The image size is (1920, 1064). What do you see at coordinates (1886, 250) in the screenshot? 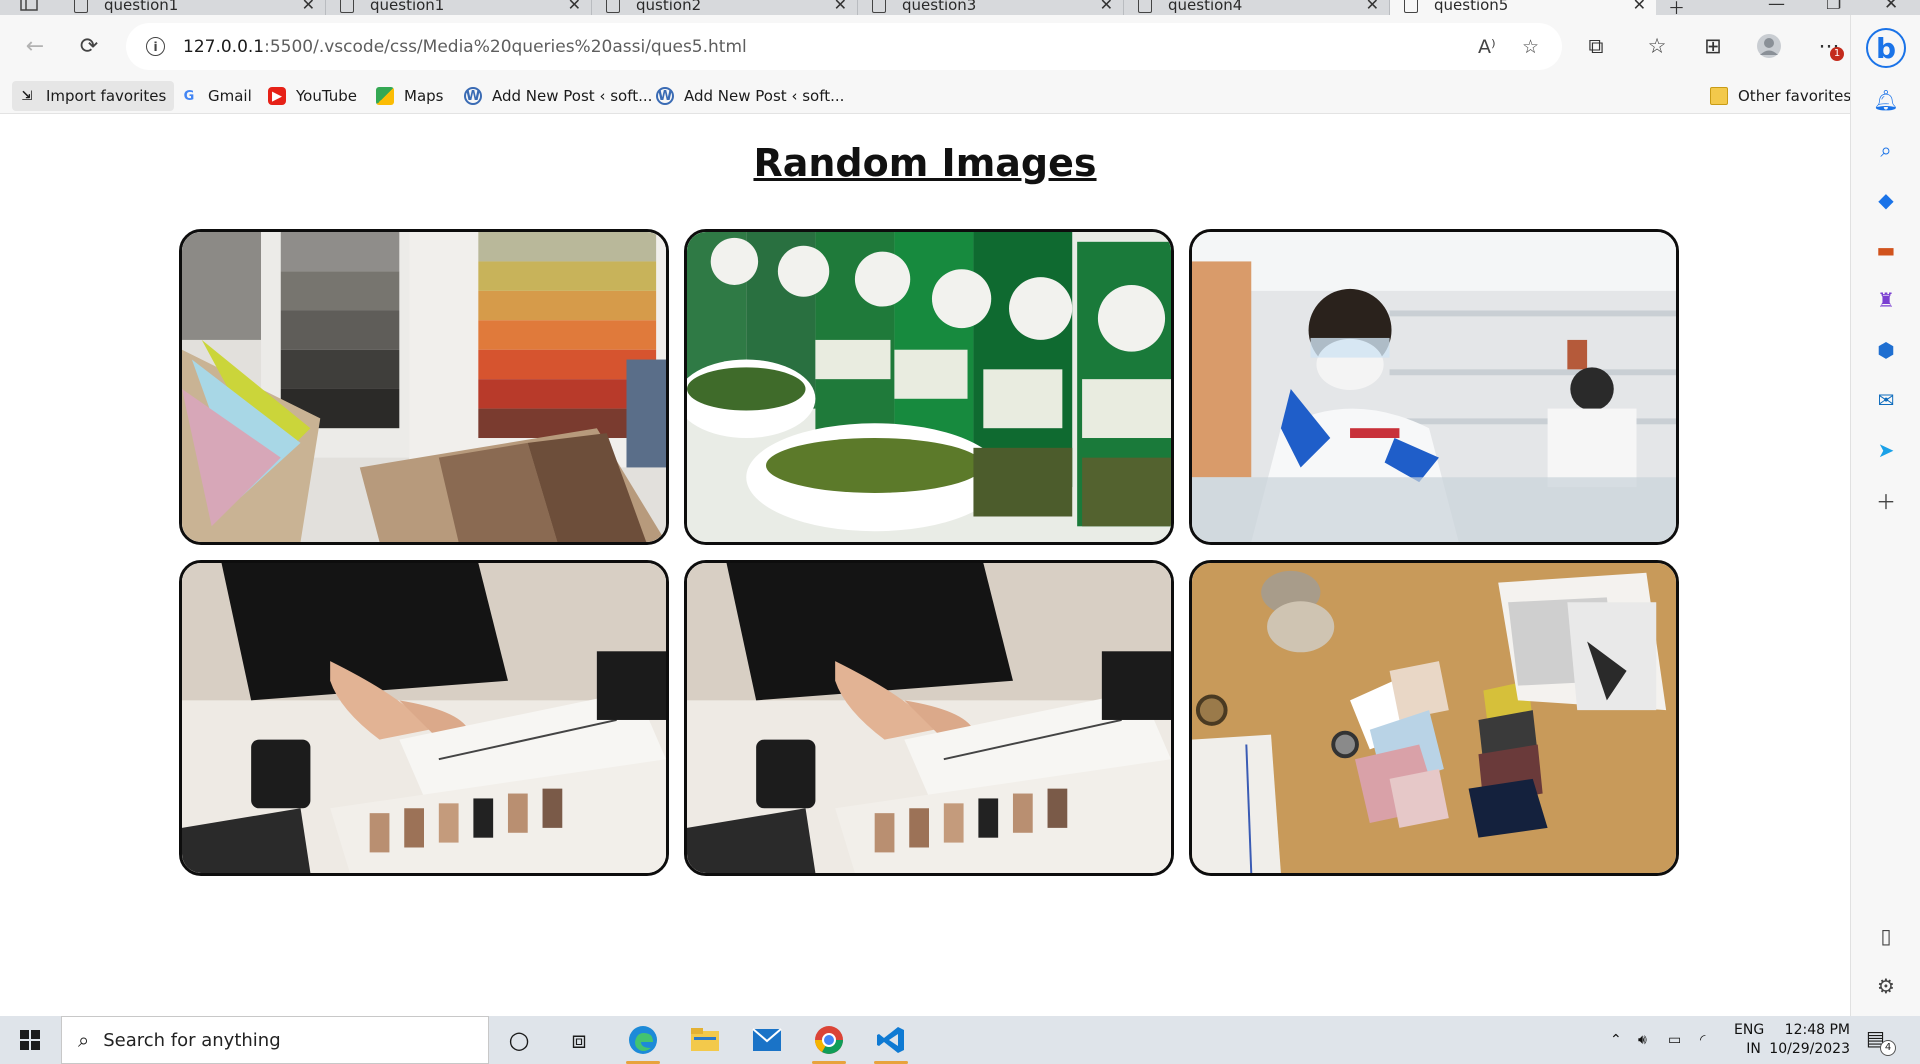
I see `tools-briefcase-icon: ▬` at bounding box center [1886, 250].